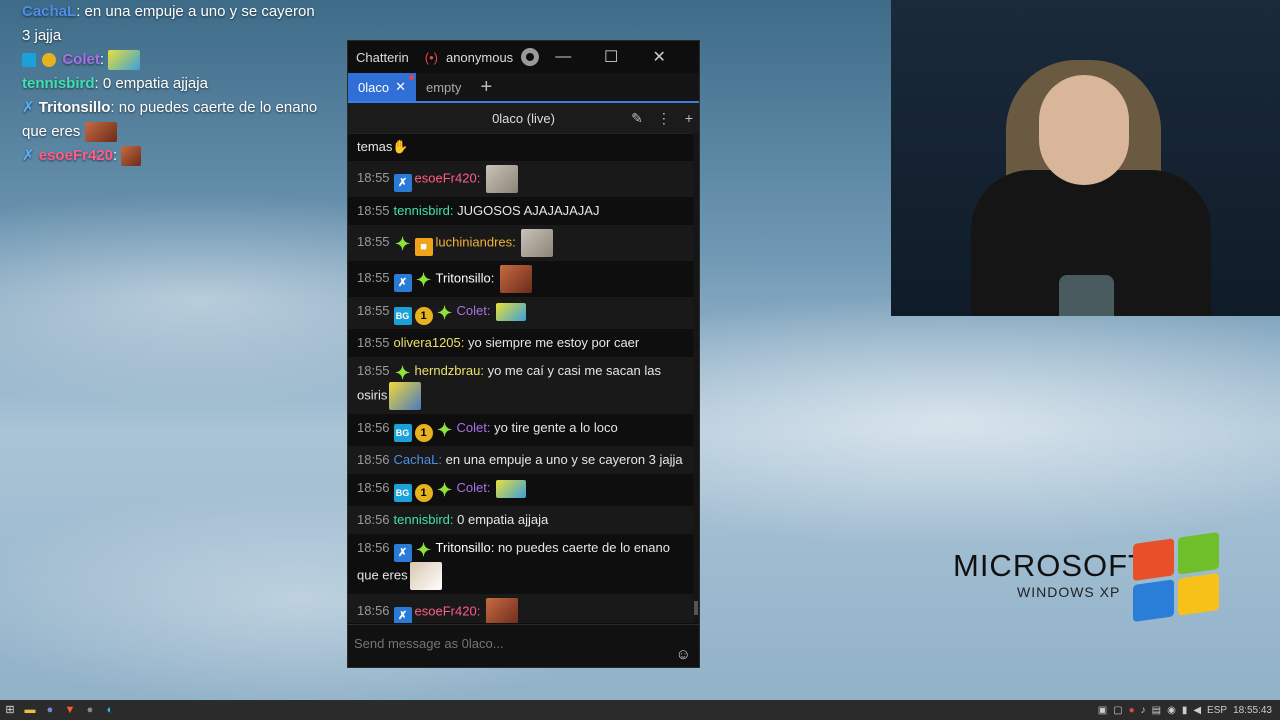 The width and height of the screenshot is (1280, 720). I want to click on message-input, so click(509, 643).